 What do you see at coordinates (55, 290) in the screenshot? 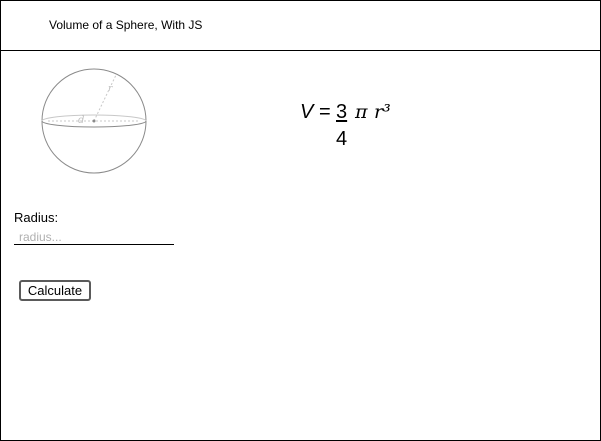
I see `calculate-button: Calculate` at bounding box center [55, 290].